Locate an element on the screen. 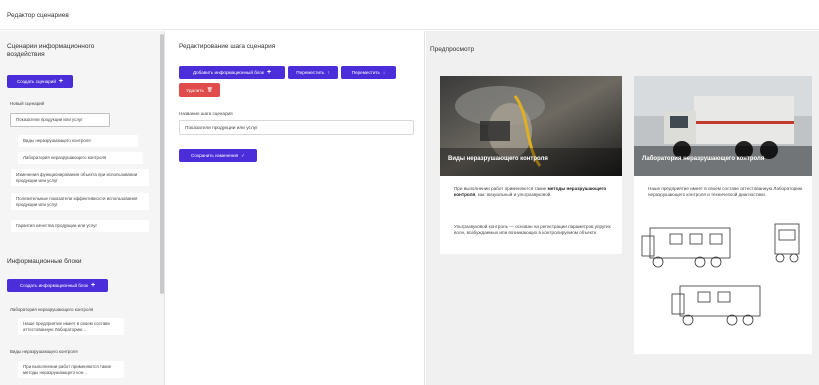 This screenshot has height=385, width=819. editor-title: Редактирование шага сценария is located at coordinates (227, 46).